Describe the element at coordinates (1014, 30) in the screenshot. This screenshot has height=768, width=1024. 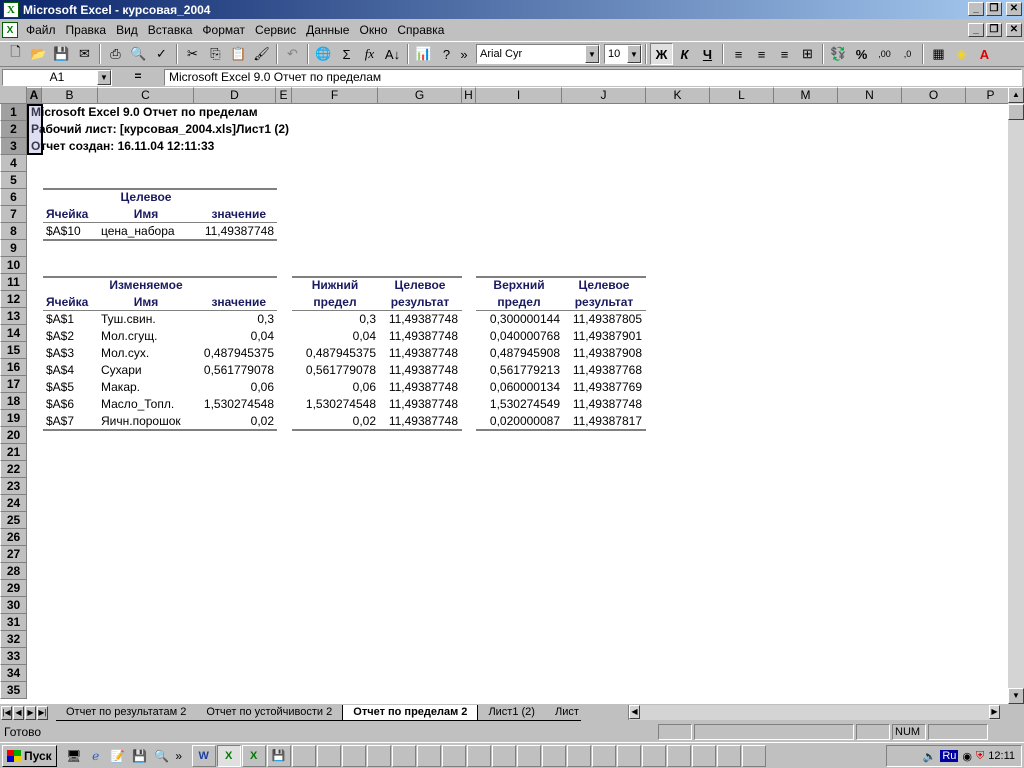
I see `doc-close-button: ✕` at that location.